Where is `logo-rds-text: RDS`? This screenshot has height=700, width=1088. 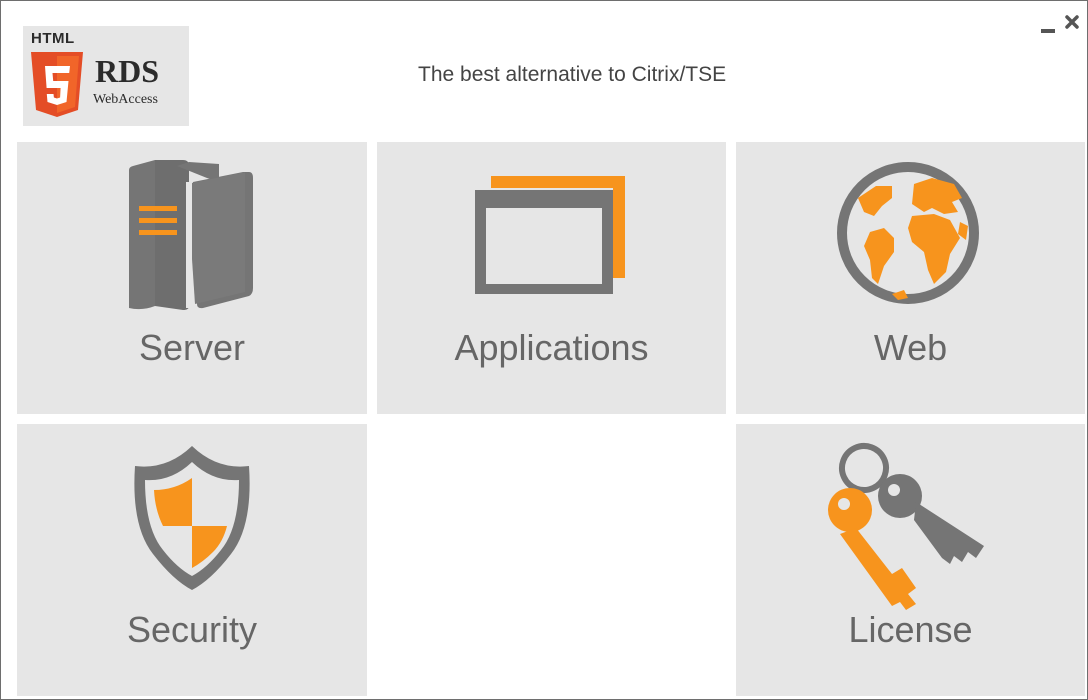
logo-rds-text: RDS is located at coordinates (127, 71).